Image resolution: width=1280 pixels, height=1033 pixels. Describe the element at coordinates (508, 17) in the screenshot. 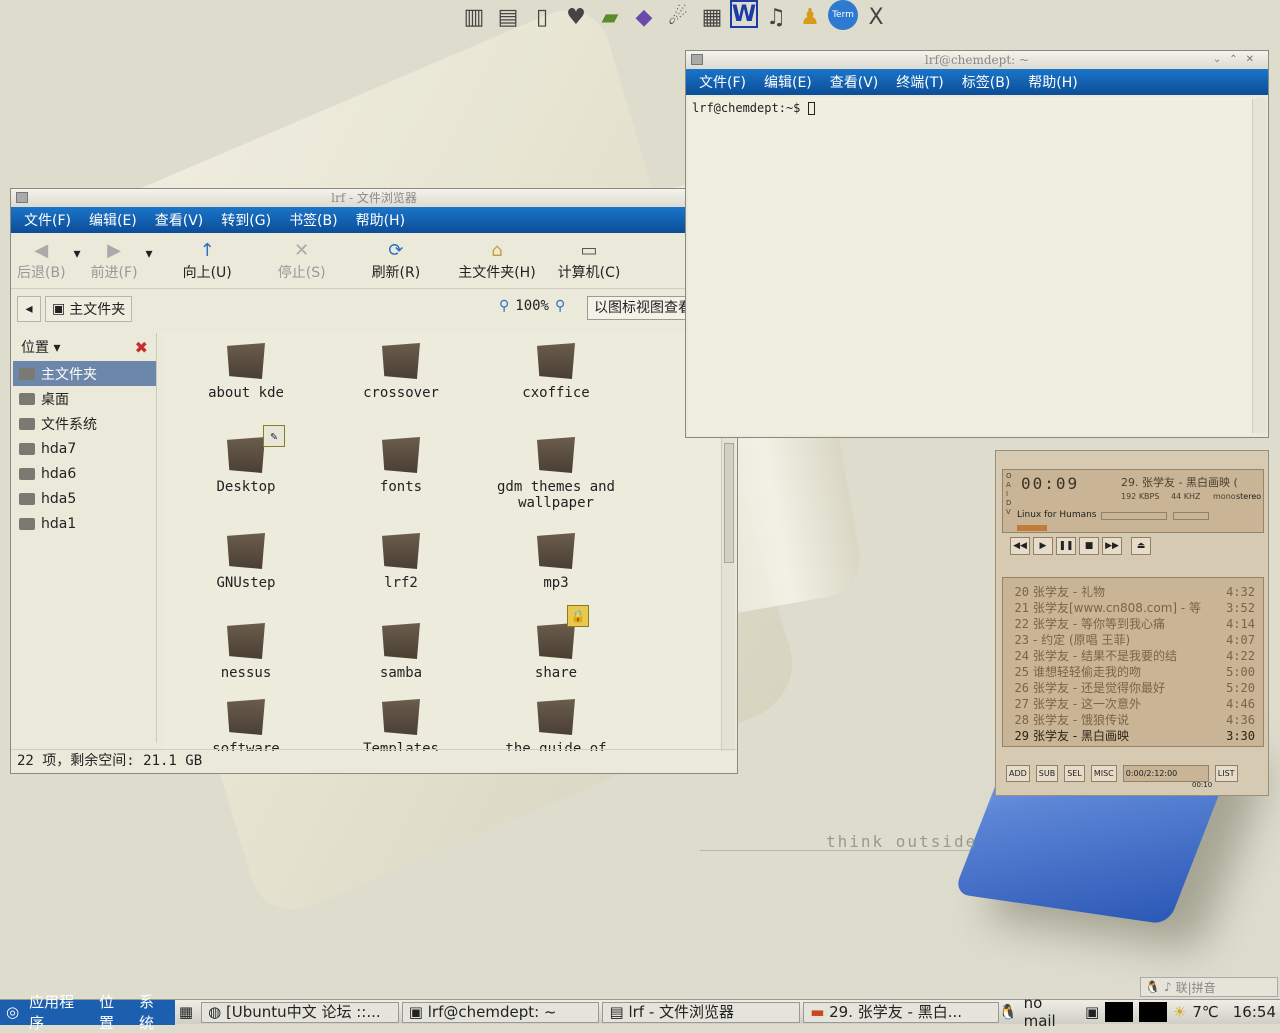

I see `notes-icon: ▤` at that location.